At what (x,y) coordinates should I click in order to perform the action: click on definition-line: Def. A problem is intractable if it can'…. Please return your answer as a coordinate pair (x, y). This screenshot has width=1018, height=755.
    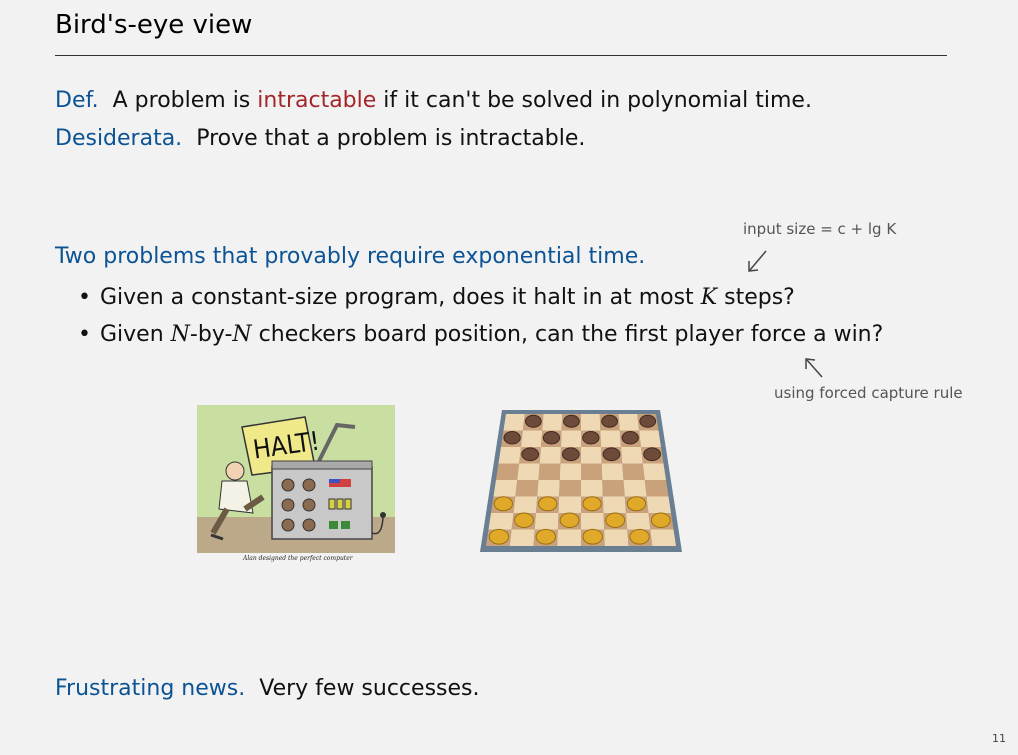
    Looking at the image, I should click on (433, 100).